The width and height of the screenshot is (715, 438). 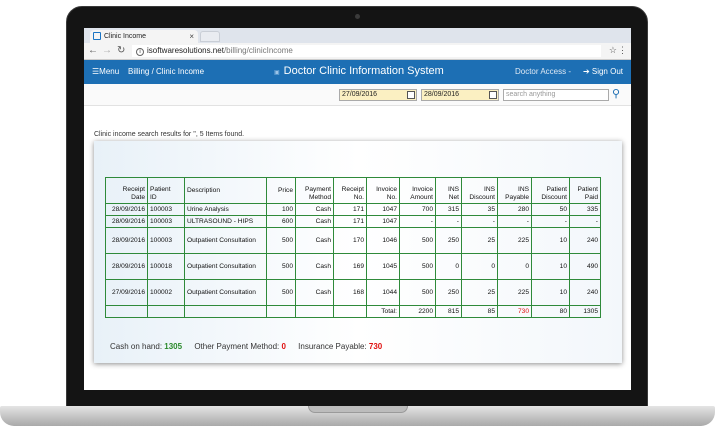 I want to click on col-price: Price, so click(x=281, y=190).